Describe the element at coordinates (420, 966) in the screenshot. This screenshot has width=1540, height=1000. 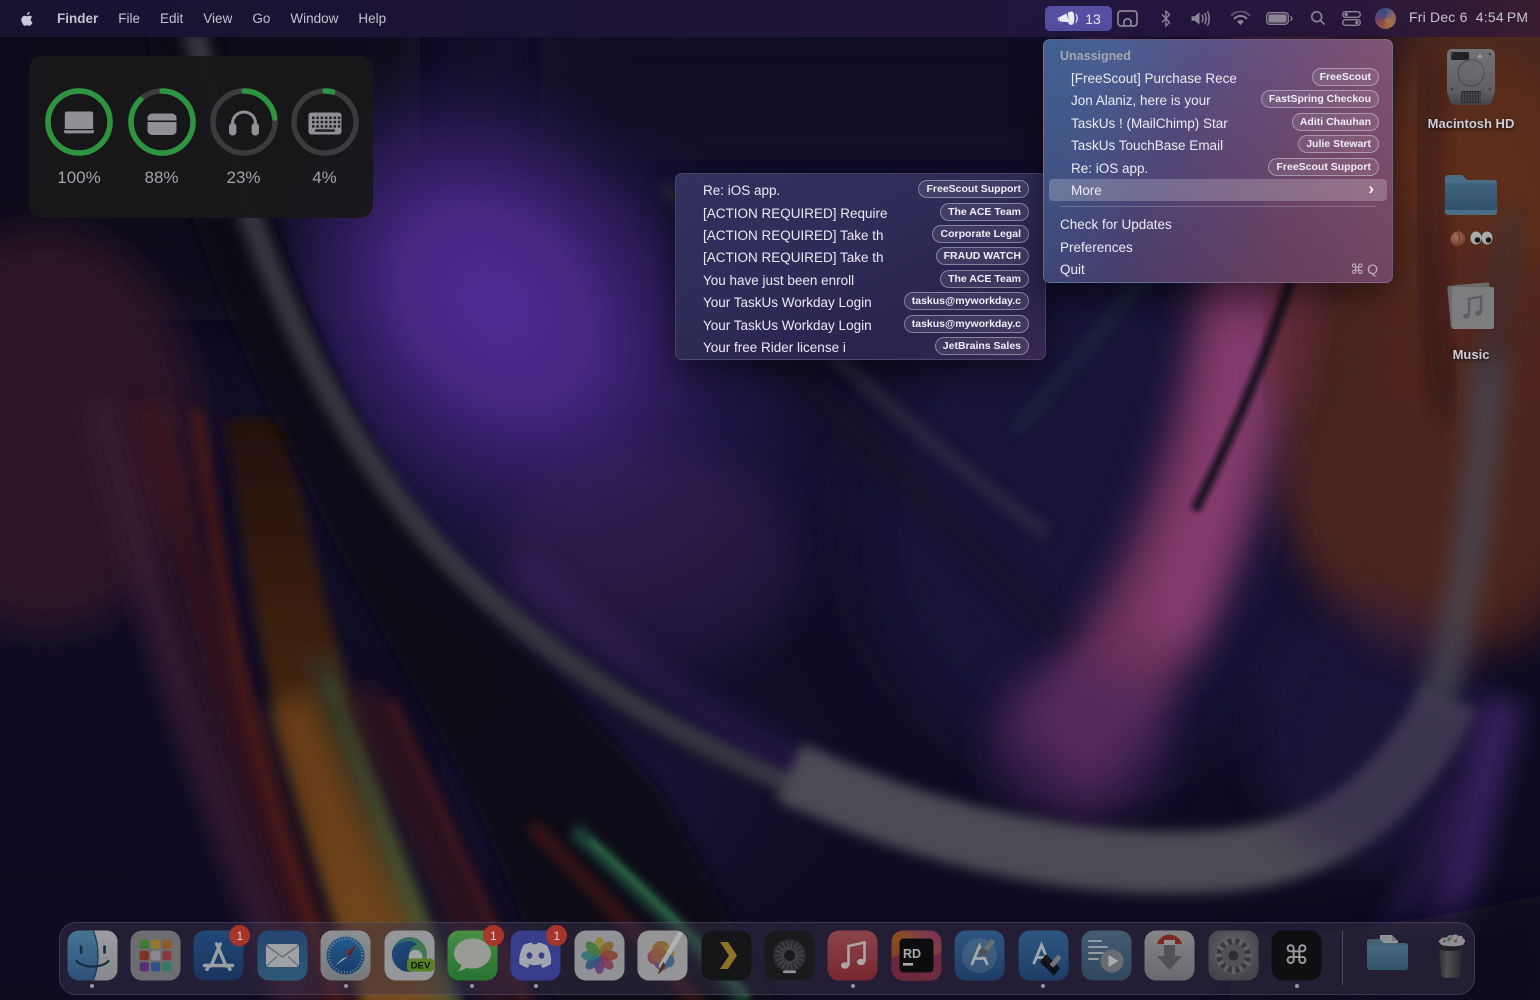
I see `svg-text: DEV` at that location.